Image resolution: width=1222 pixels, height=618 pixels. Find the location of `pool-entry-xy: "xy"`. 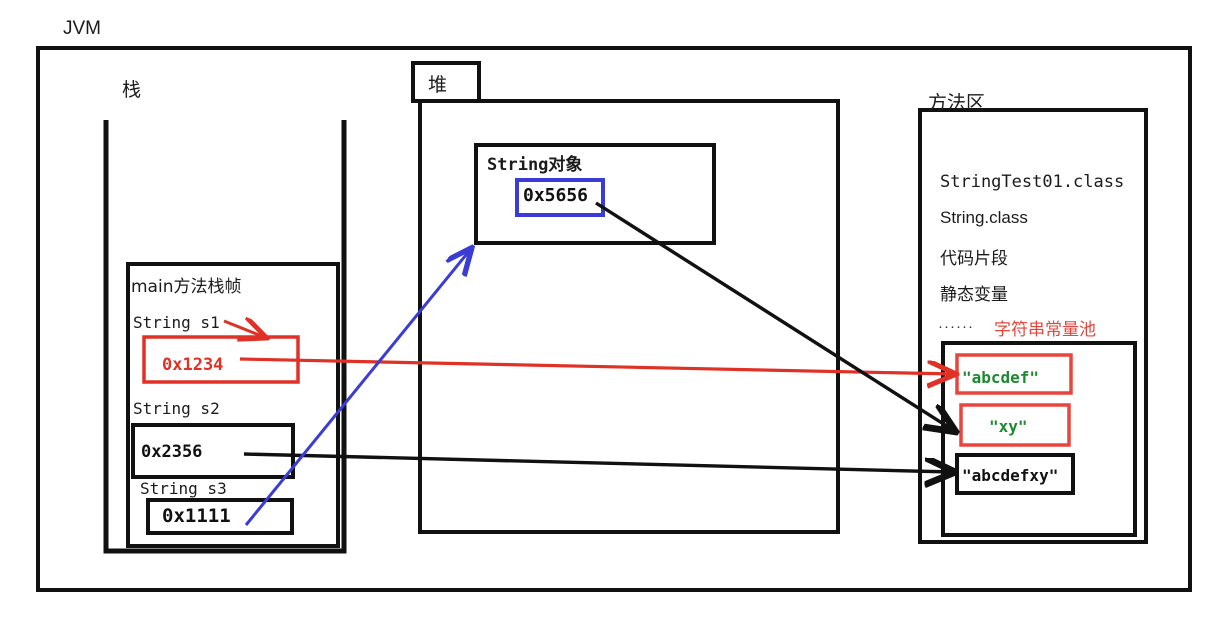

pool-entry-xy: "xy" is located at coordinates (1008, 426).